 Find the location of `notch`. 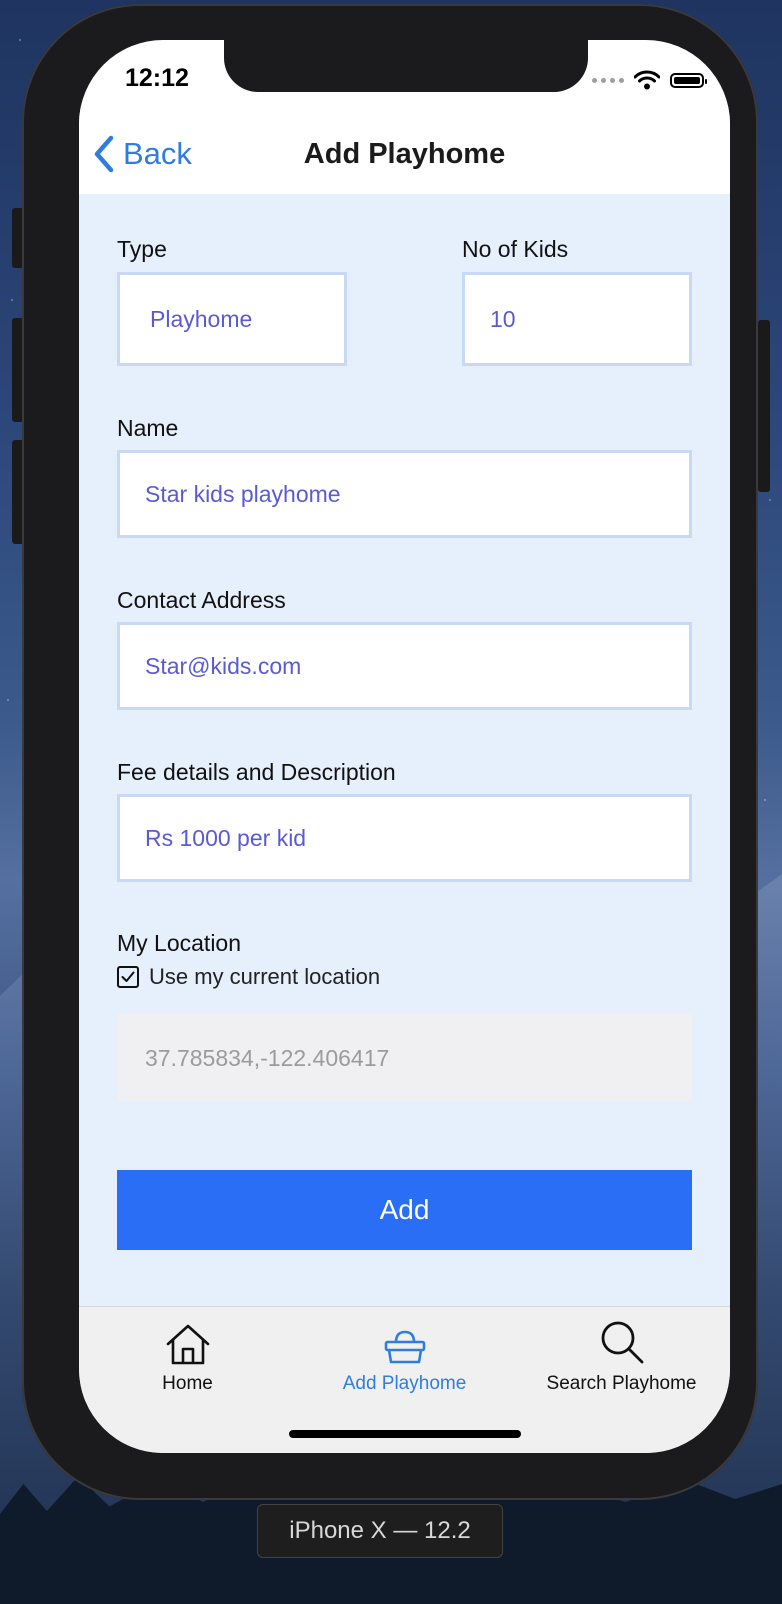

notch is located at coordinates (406, 66).